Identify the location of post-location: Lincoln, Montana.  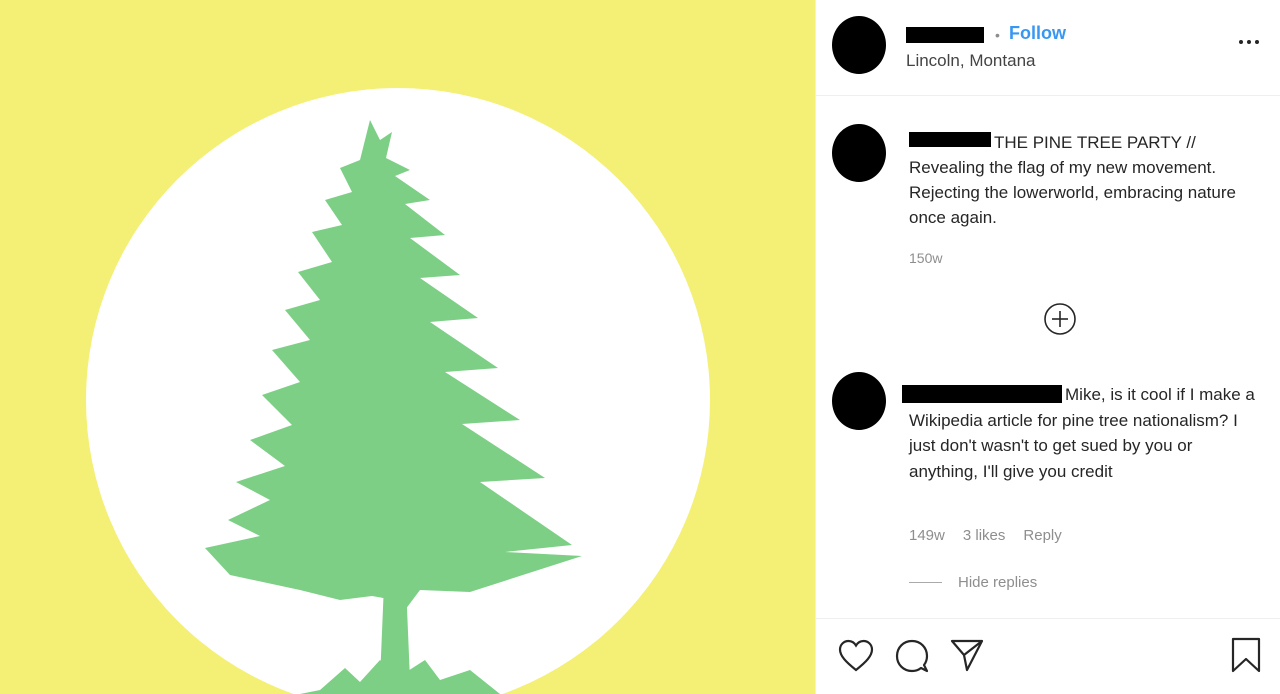
(970, 61).